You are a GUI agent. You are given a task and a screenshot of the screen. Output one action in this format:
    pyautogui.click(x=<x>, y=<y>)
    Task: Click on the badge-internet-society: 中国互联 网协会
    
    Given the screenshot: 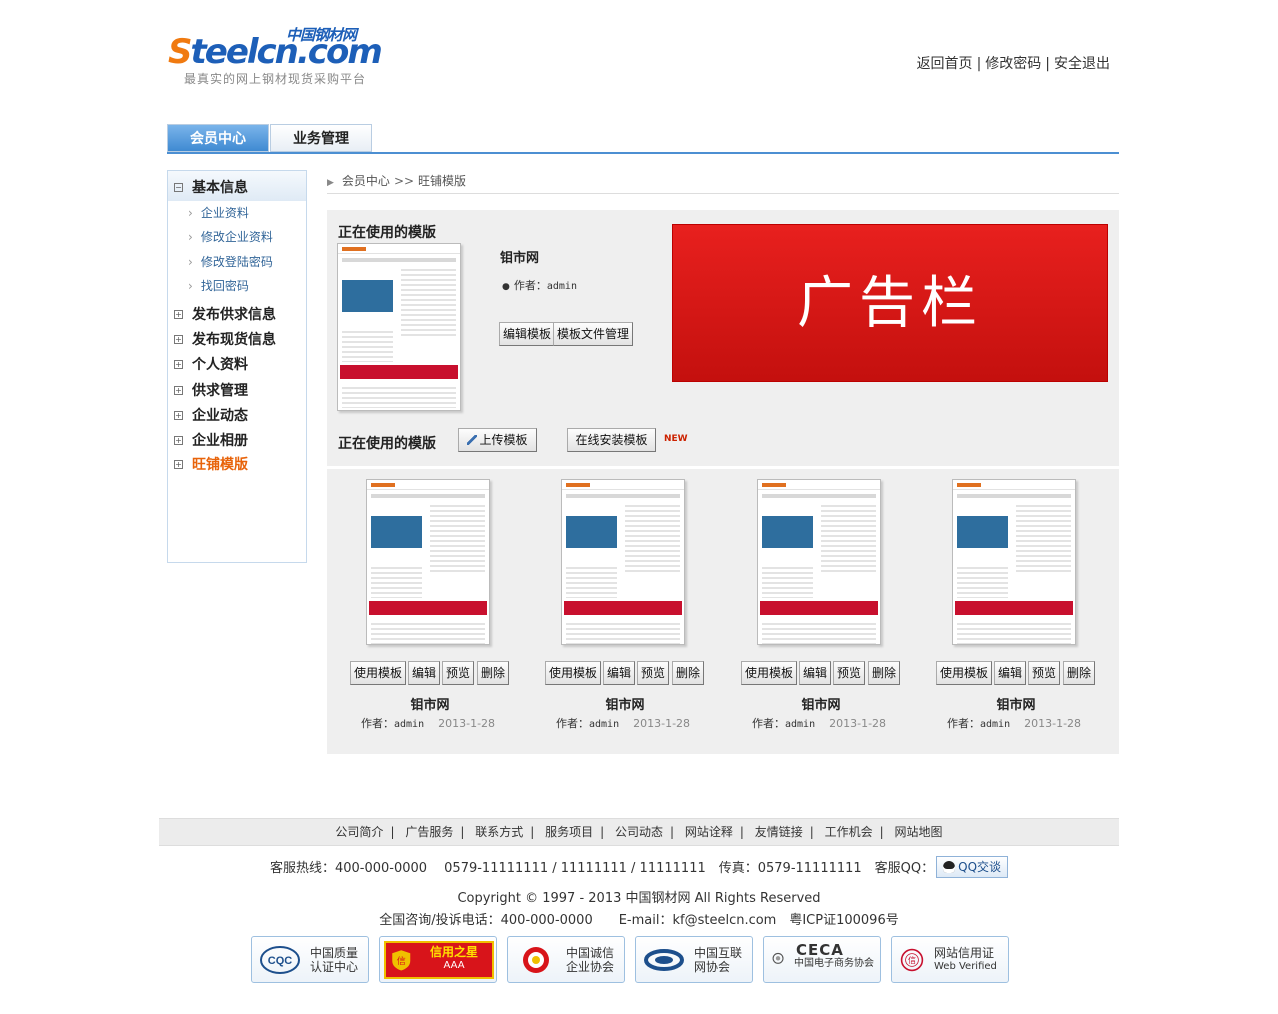 What is the action you would take?
    pyautogui.click(x=694, y=959)
    